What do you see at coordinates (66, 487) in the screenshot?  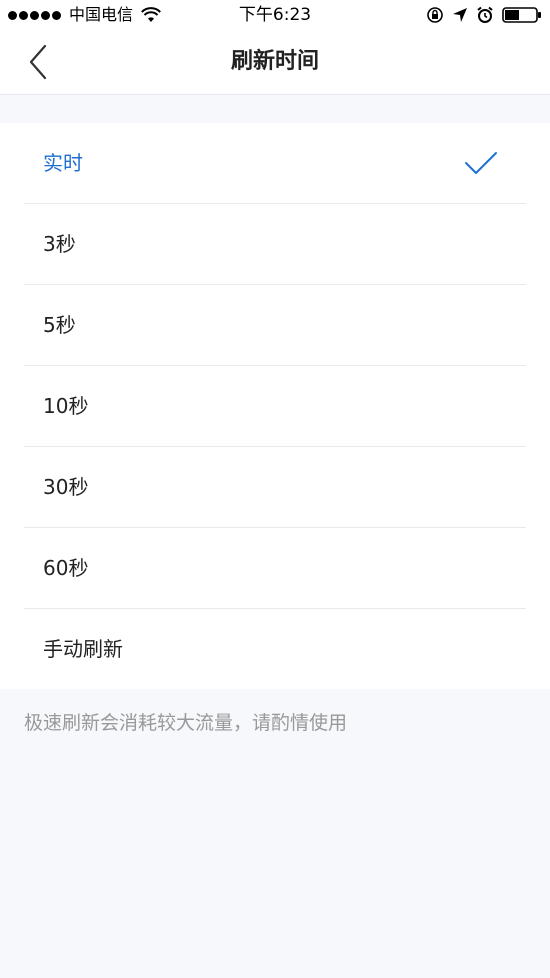 I see `option-label: 30秒` at bounding box center [66, 487].